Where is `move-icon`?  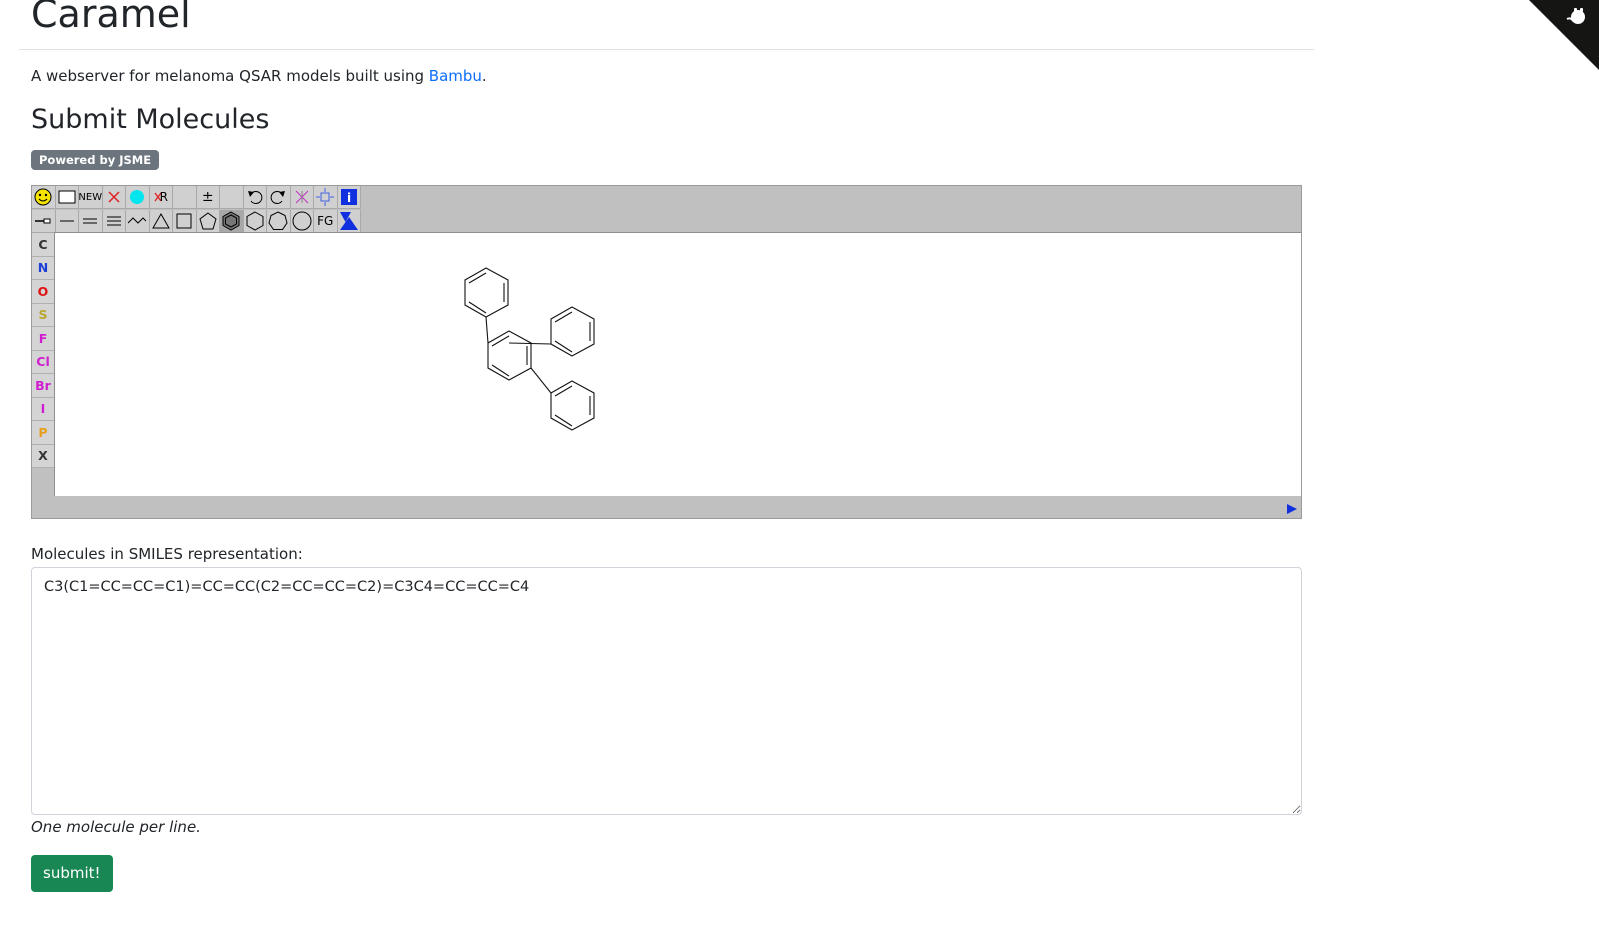 move-icon is located at coordinates (326, 197).